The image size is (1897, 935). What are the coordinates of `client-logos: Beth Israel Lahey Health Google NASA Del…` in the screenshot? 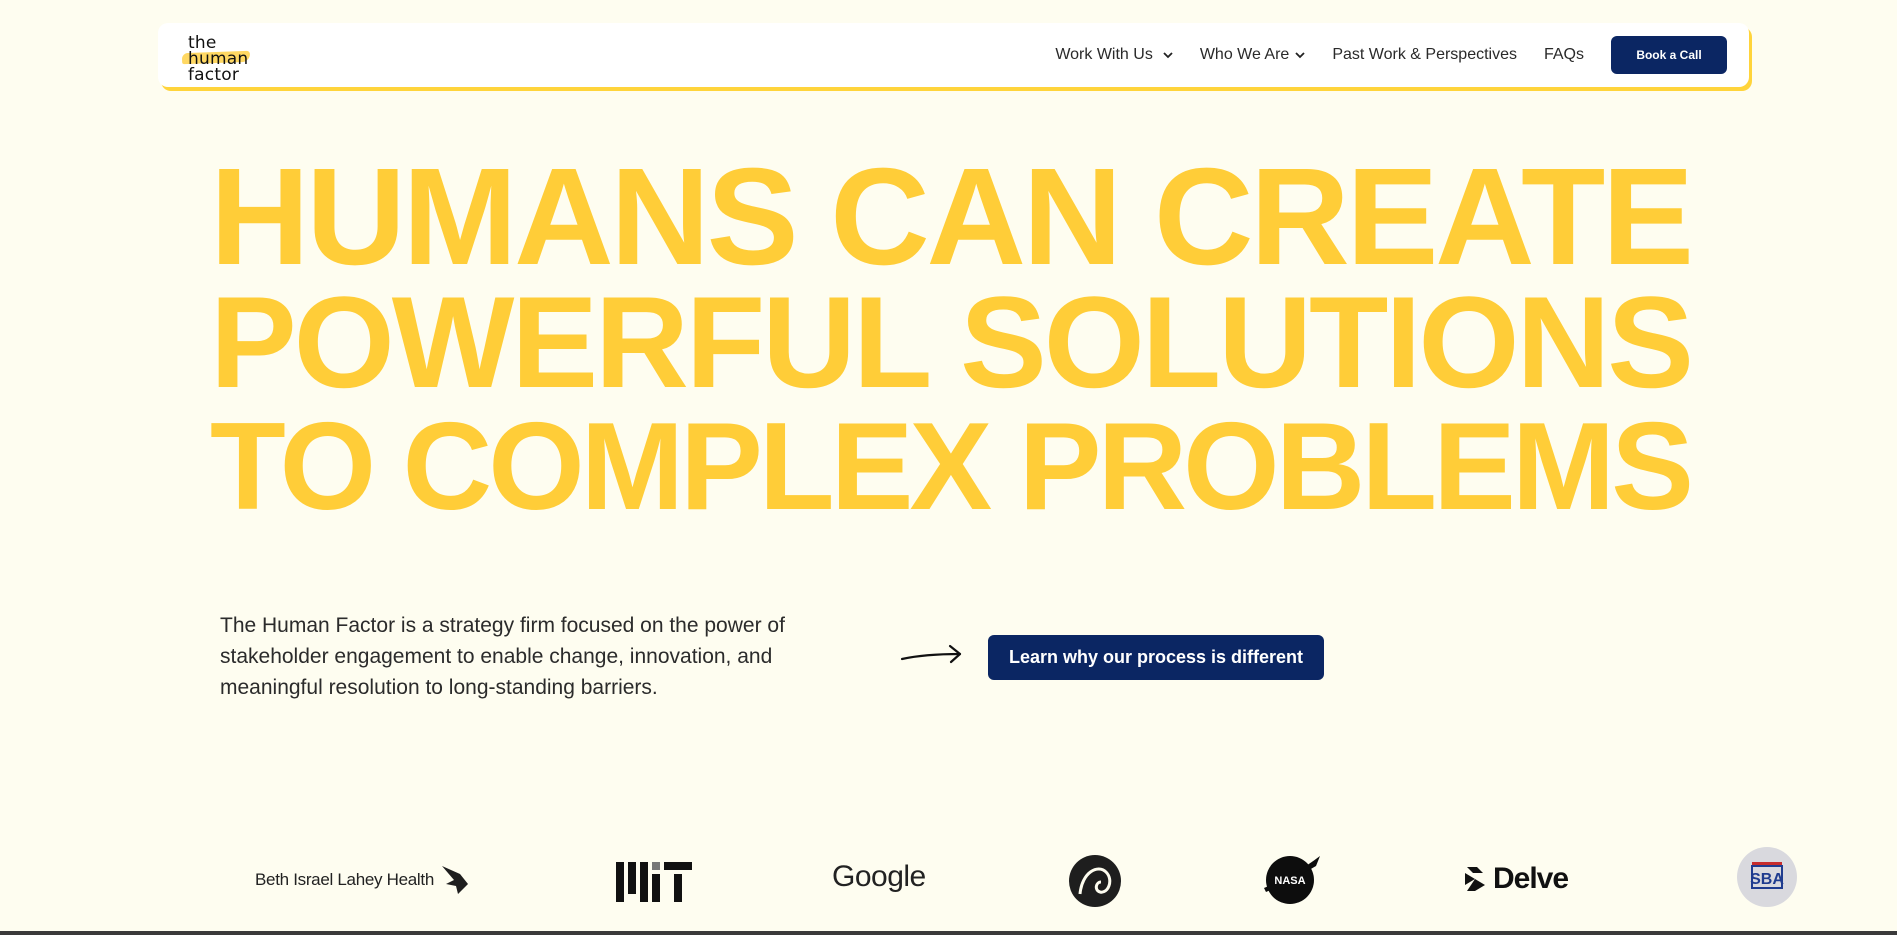 It's located at (948, 887).